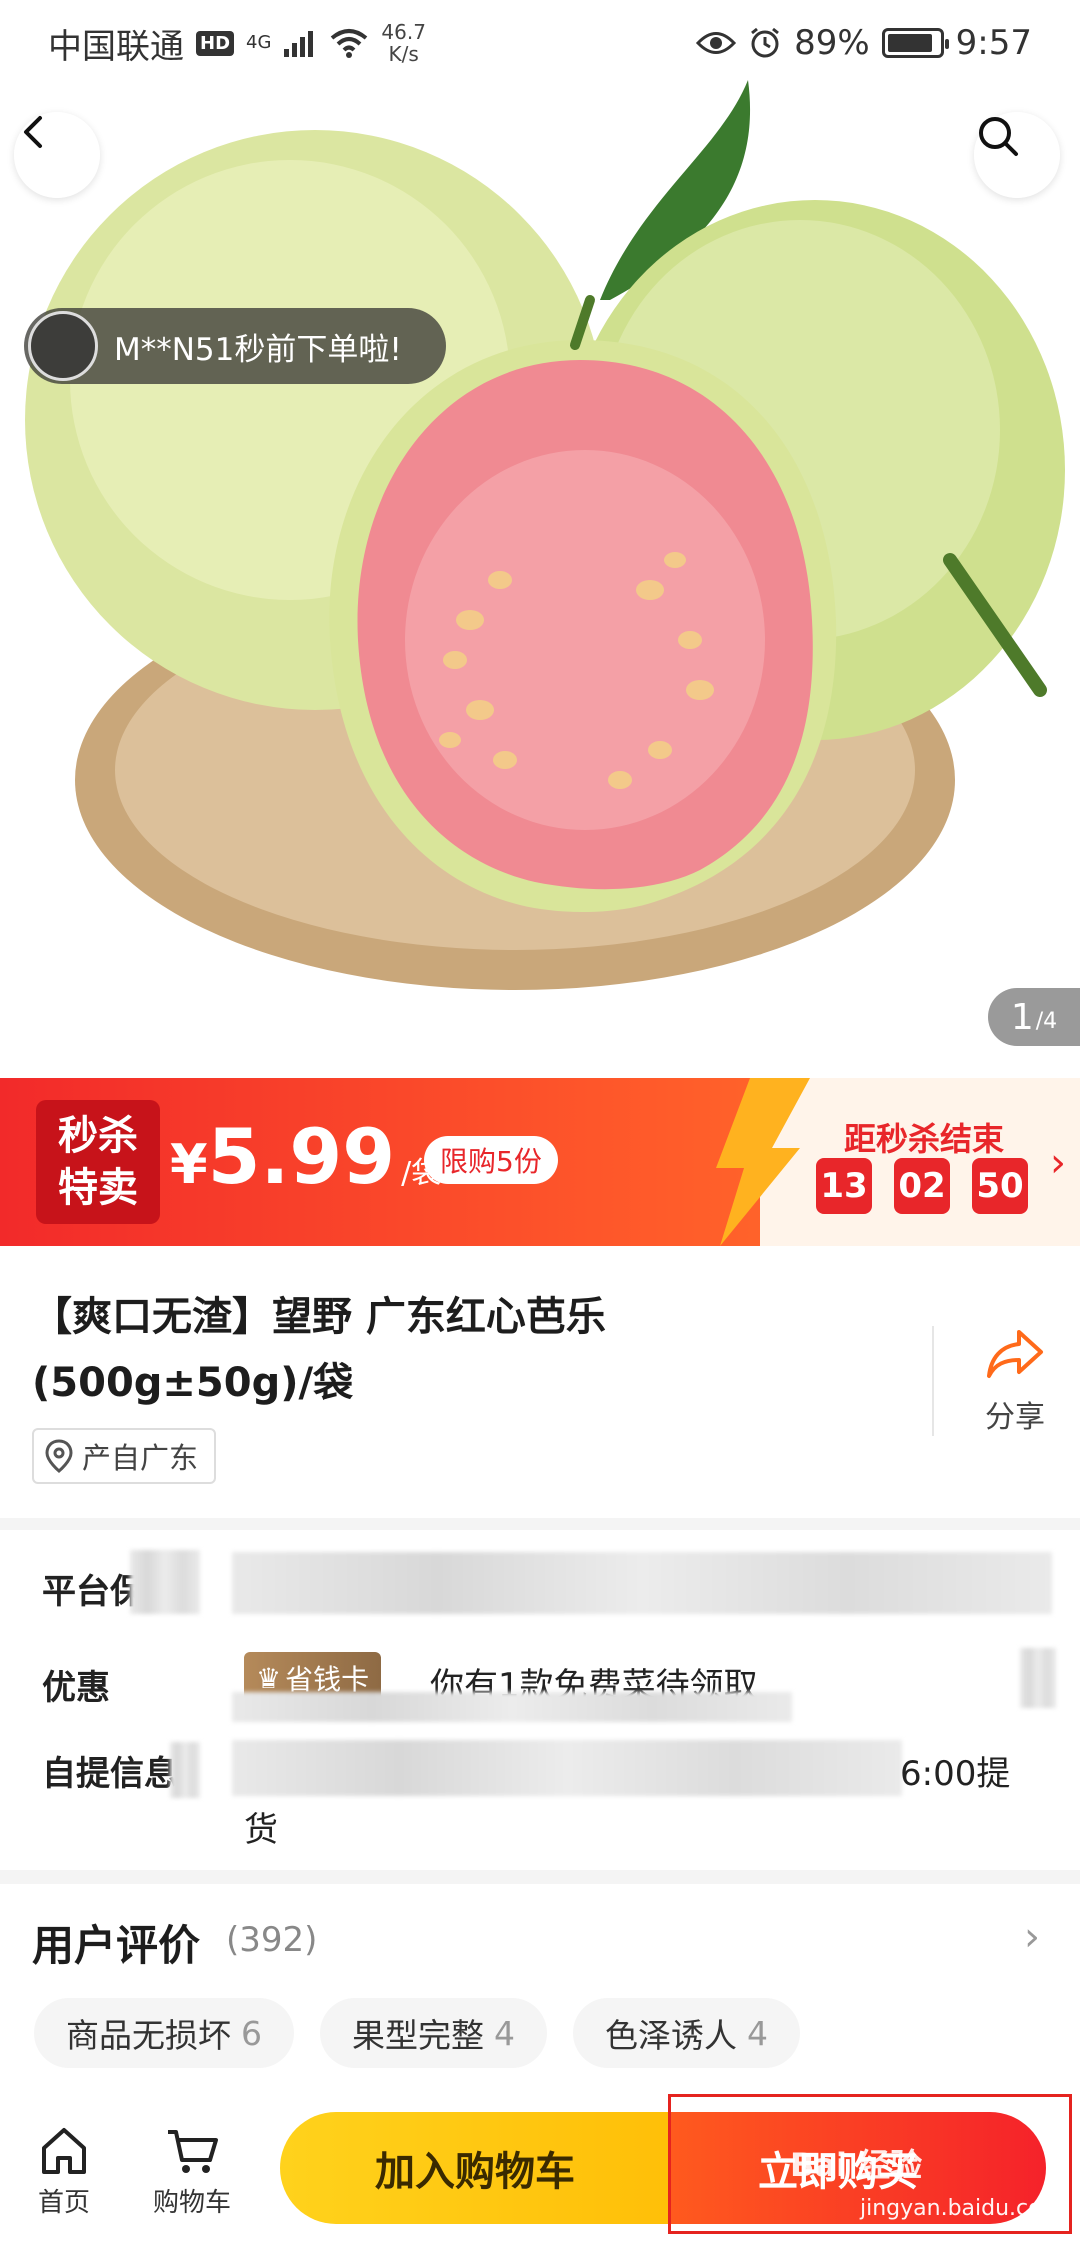 Image resolution: width=1080 pixels, height=2244 pixels. Describe the element at coordinates (1046, 1021) in the screenshot. I see `total-pages: /4` at that location.